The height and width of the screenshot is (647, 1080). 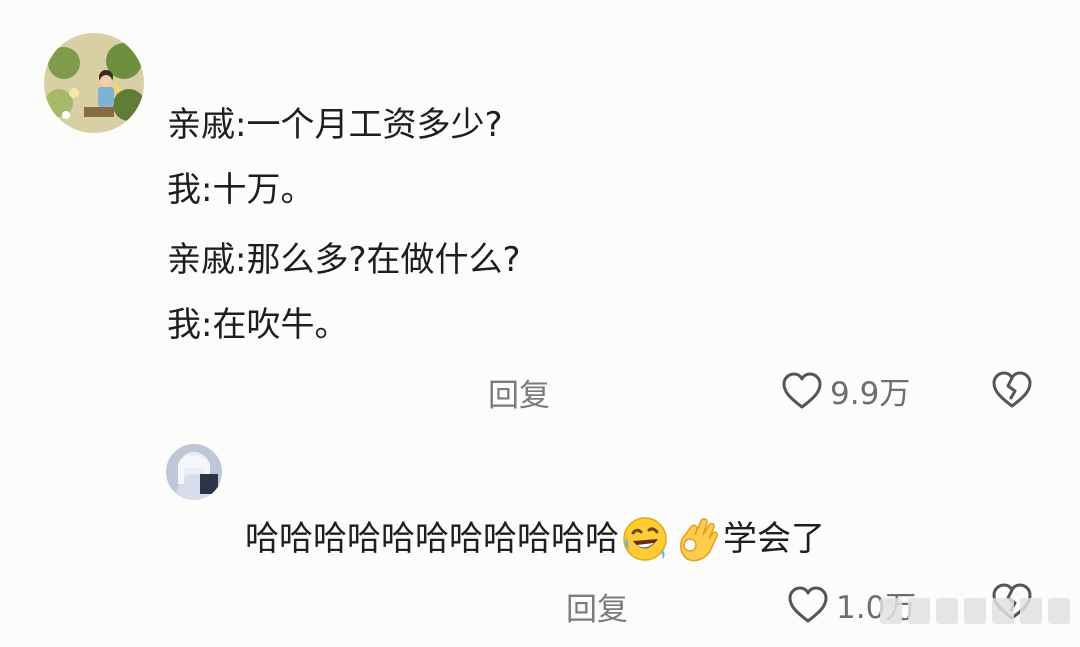 What do you see at coordinates (241, 190) in the screenshot?
I see `comment-line: 我:十万。` at bounding box center [241, 190].